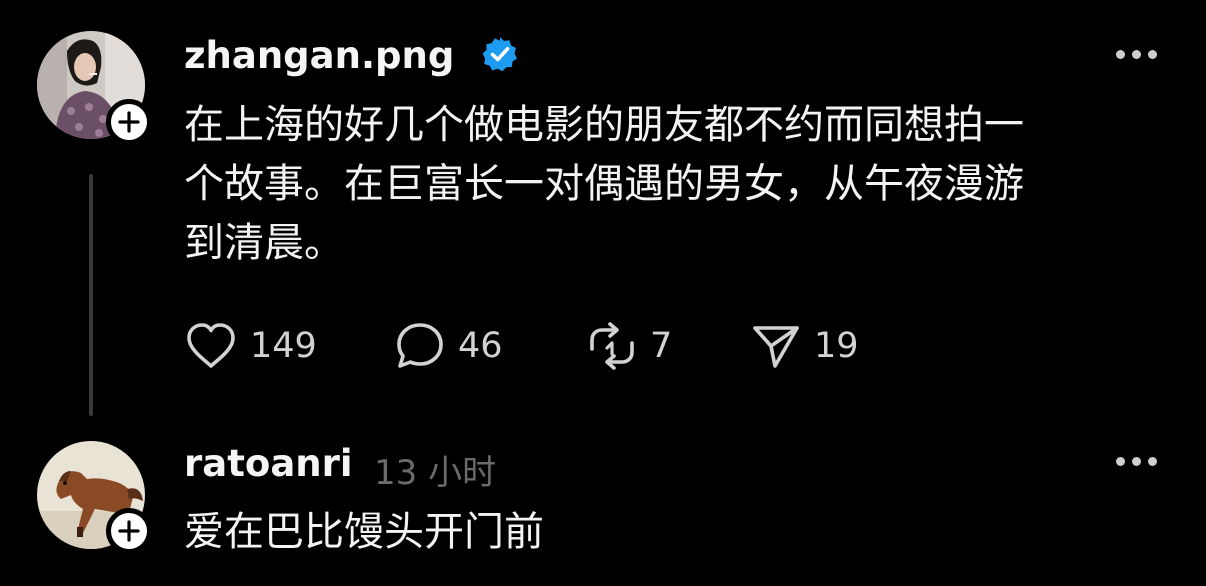  Describe the element at coordinates (671, 532) in the screenshot. I see `post-text: 爱在巴比馒头开门前` at that location.